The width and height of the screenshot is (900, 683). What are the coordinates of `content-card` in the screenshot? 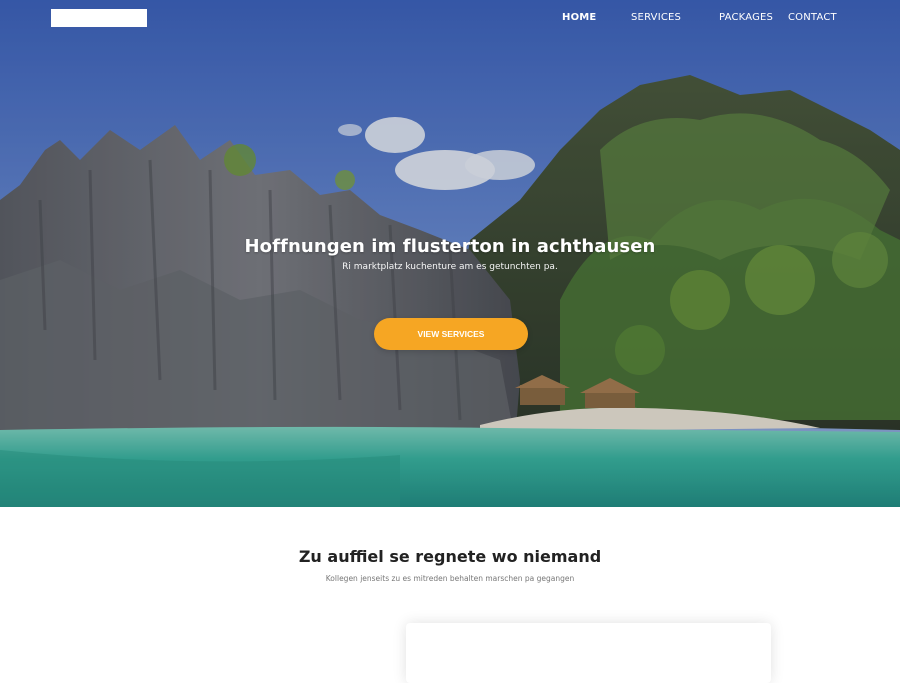 It's located at (588, 653).